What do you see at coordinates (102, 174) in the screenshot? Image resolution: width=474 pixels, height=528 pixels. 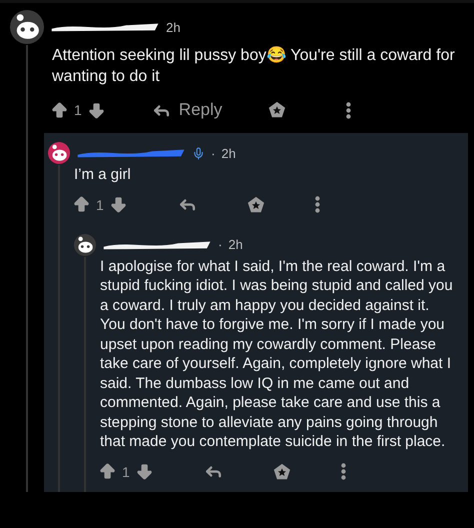 I see `comment-text: I’m a girl` at bounding box center [102, 174].